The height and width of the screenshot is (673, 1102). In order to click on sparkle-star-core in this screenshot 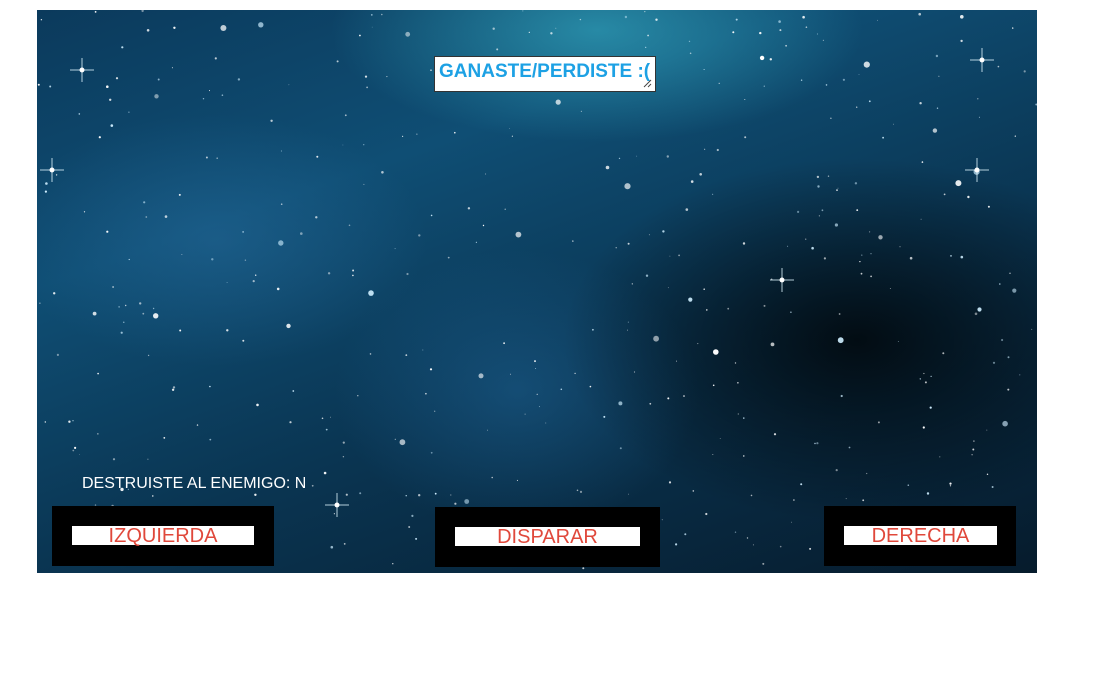, I will do `click(82, 70)`.